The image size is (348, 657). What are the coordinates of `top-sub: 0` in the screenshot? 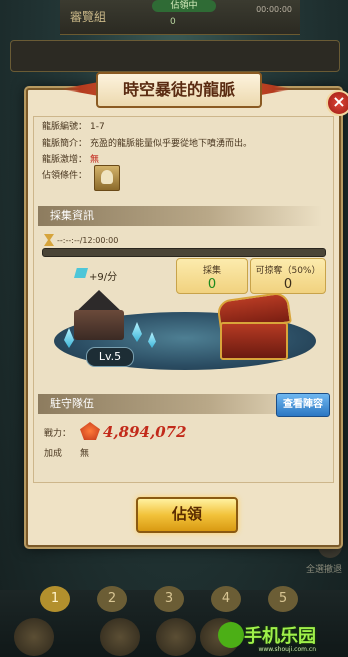 It's located at (173, 22).